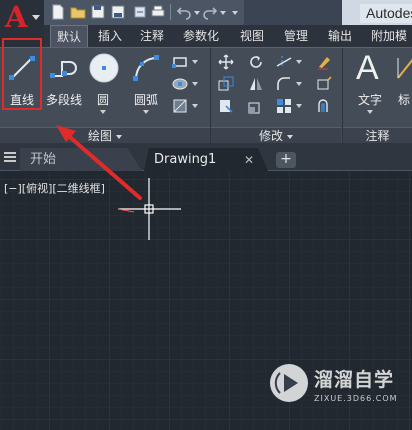 The image size is (412, 430). I want to click on line-tool-button: 直线, so click(22, 88).